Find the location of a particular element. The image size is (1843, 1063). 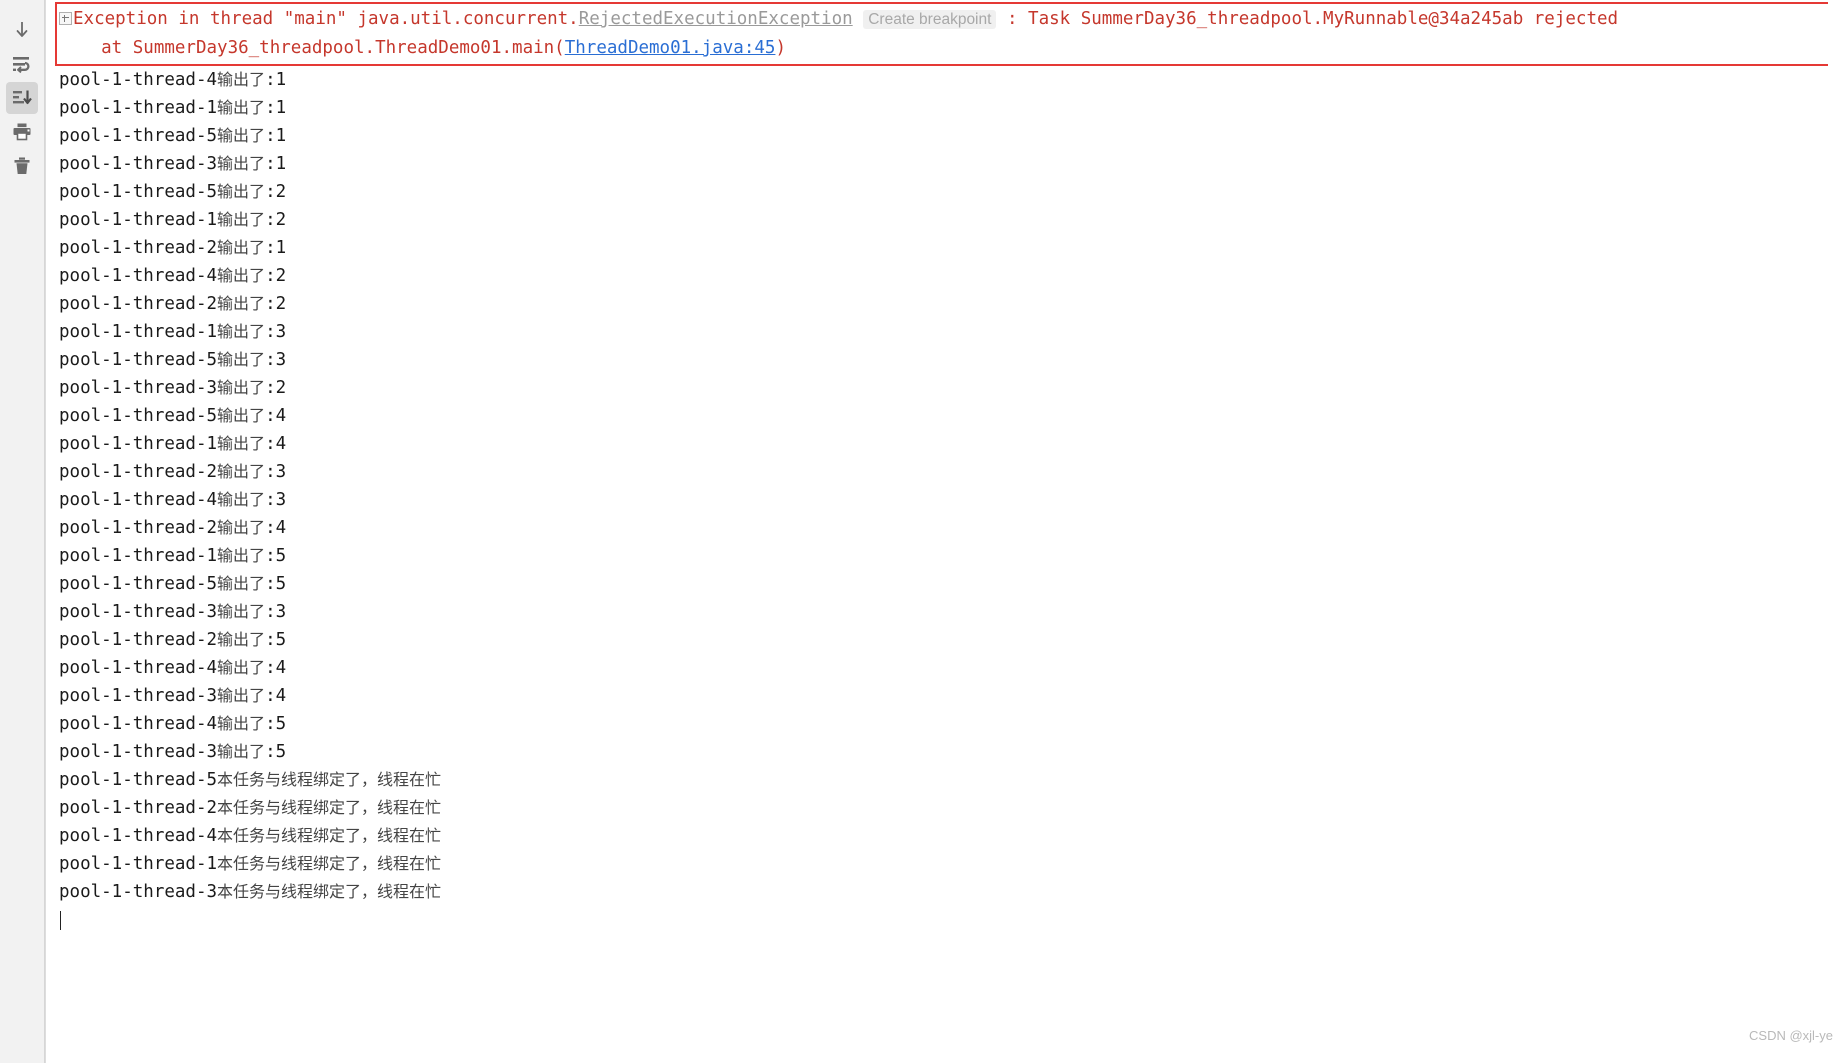

fold-marker-icon is located at coordinates (65, 18).